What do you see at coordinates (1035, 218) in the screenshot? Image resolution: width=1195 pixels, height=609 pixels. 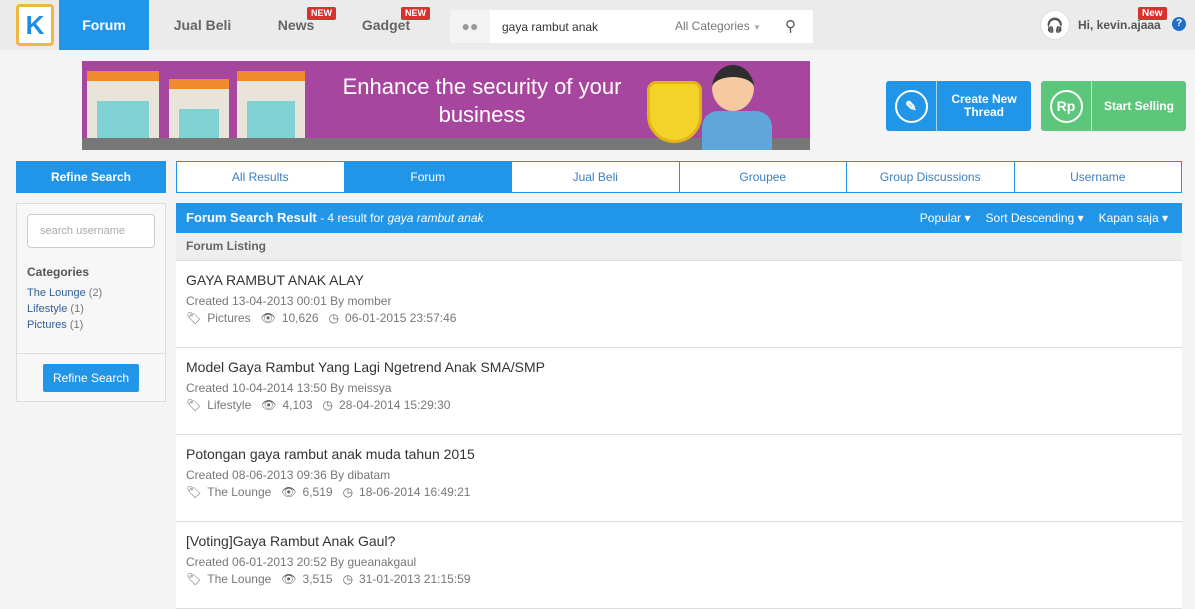 I see `sort-order-dropdown: Sort Descending ▾` at bounding box center [1035, 218].